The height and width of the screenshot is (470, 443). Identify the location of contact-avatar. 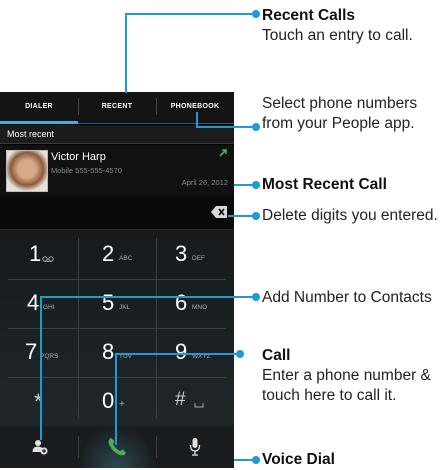
(27, 171).